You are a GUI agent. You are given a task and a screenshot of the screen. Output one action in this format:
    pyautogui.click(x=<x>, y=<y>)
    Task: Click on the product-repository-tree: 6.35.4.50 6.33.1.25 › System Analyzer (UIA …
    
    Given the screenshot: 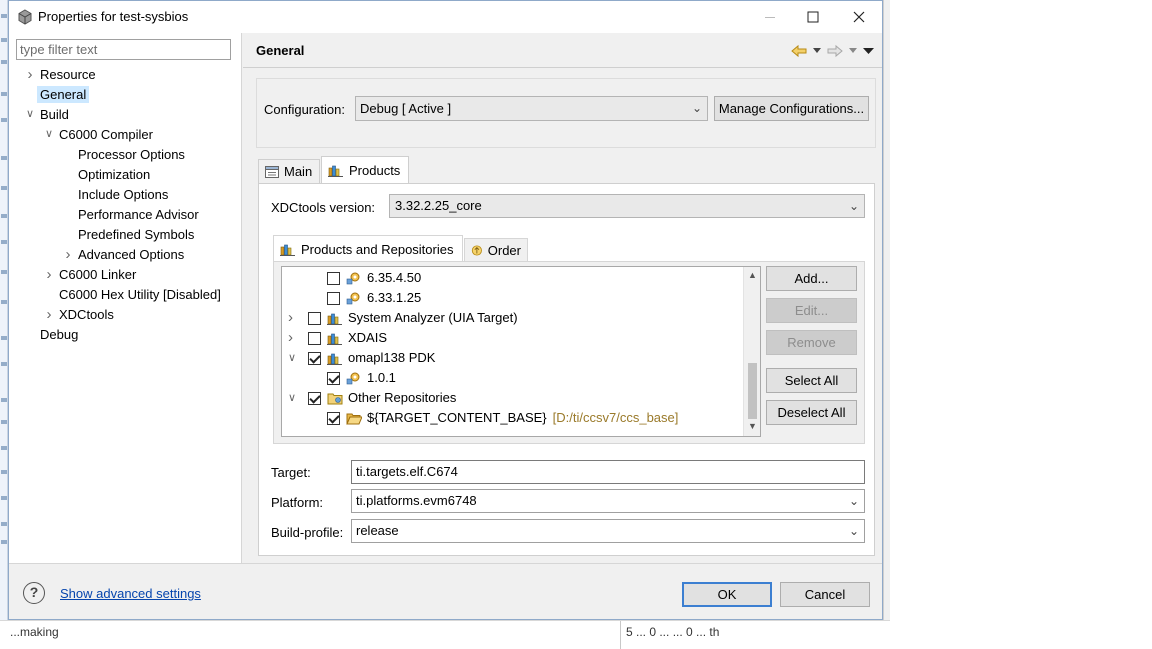 What is the action you would take?
    pyautogui.click(x=521, y=351)
    